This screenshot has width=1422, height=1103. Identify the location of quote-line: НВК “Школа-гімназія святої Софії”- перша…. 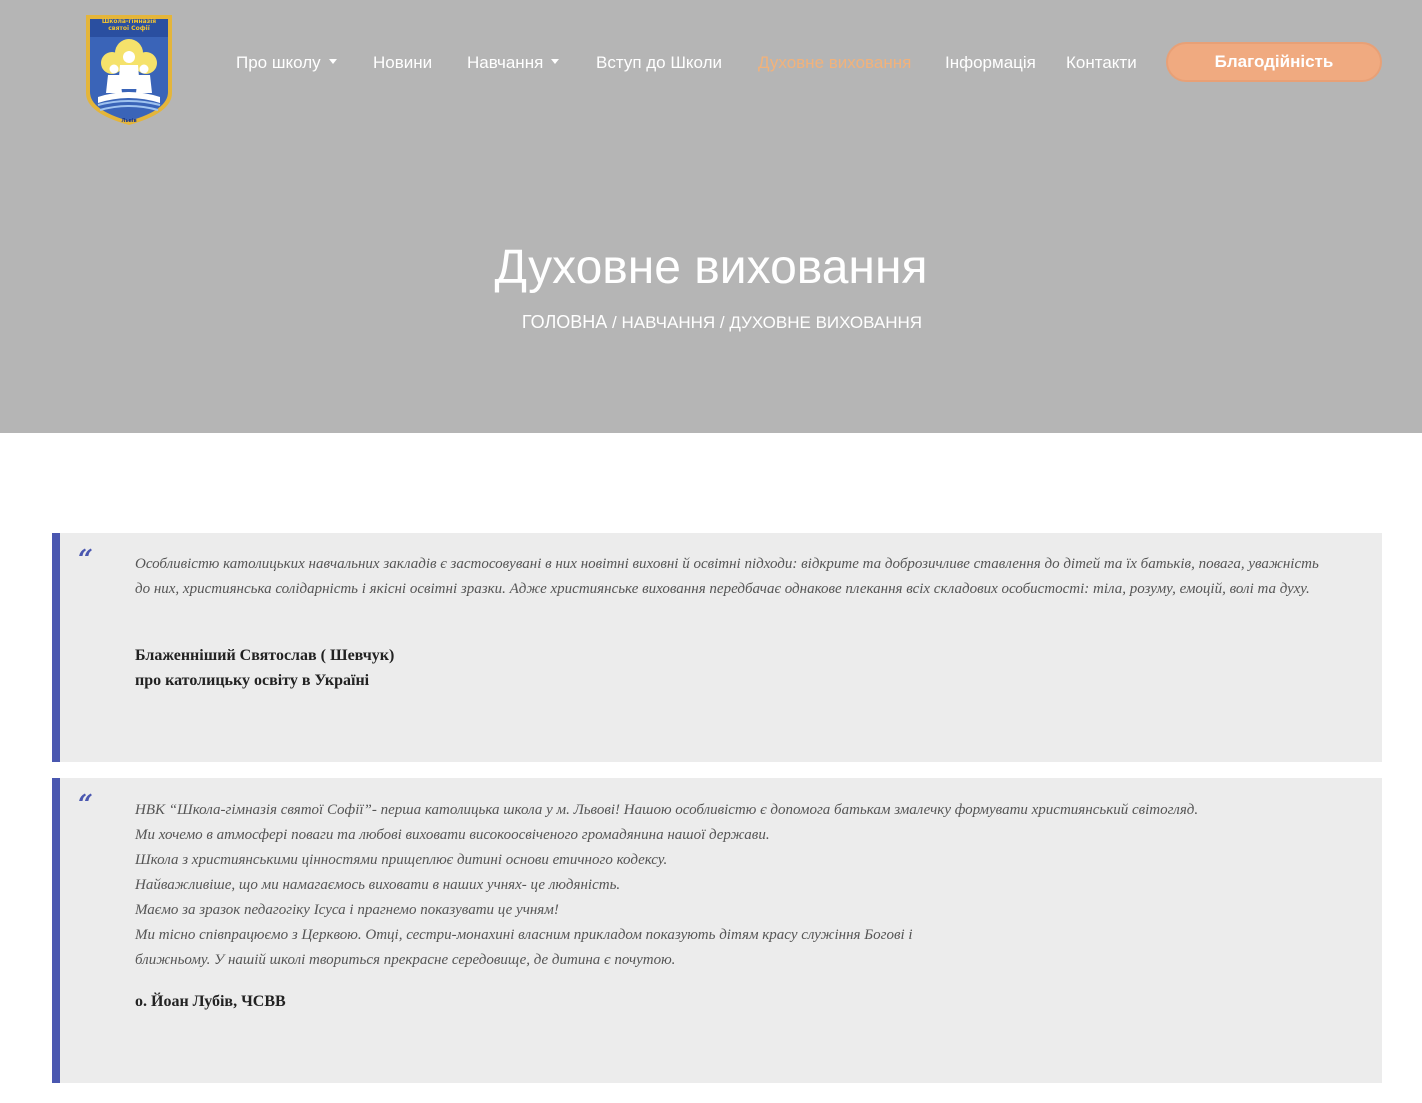
(667, 810).